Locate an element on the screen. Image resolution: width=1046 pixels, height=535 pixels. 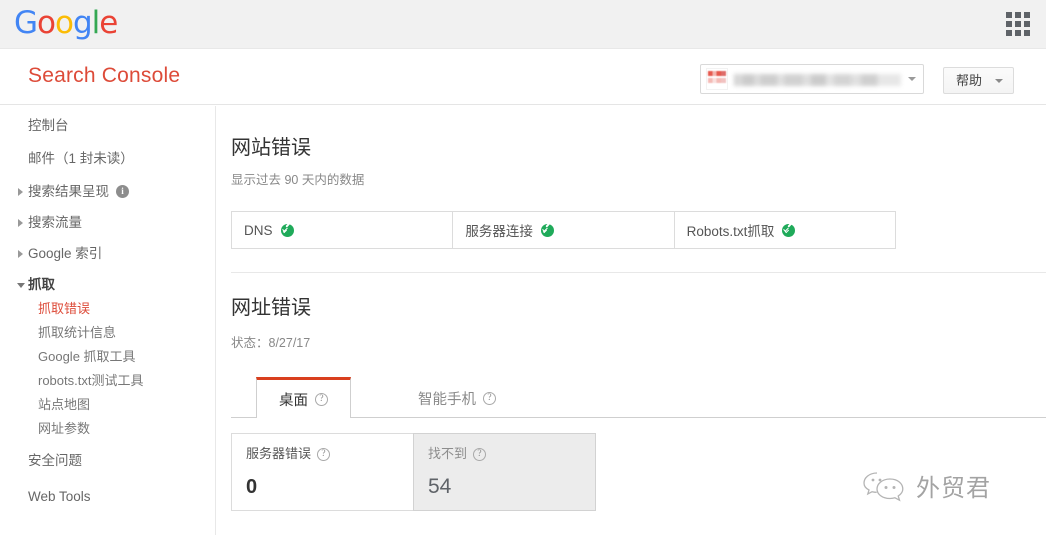
site-error-label: DNS is located at coordinates (258, 230).